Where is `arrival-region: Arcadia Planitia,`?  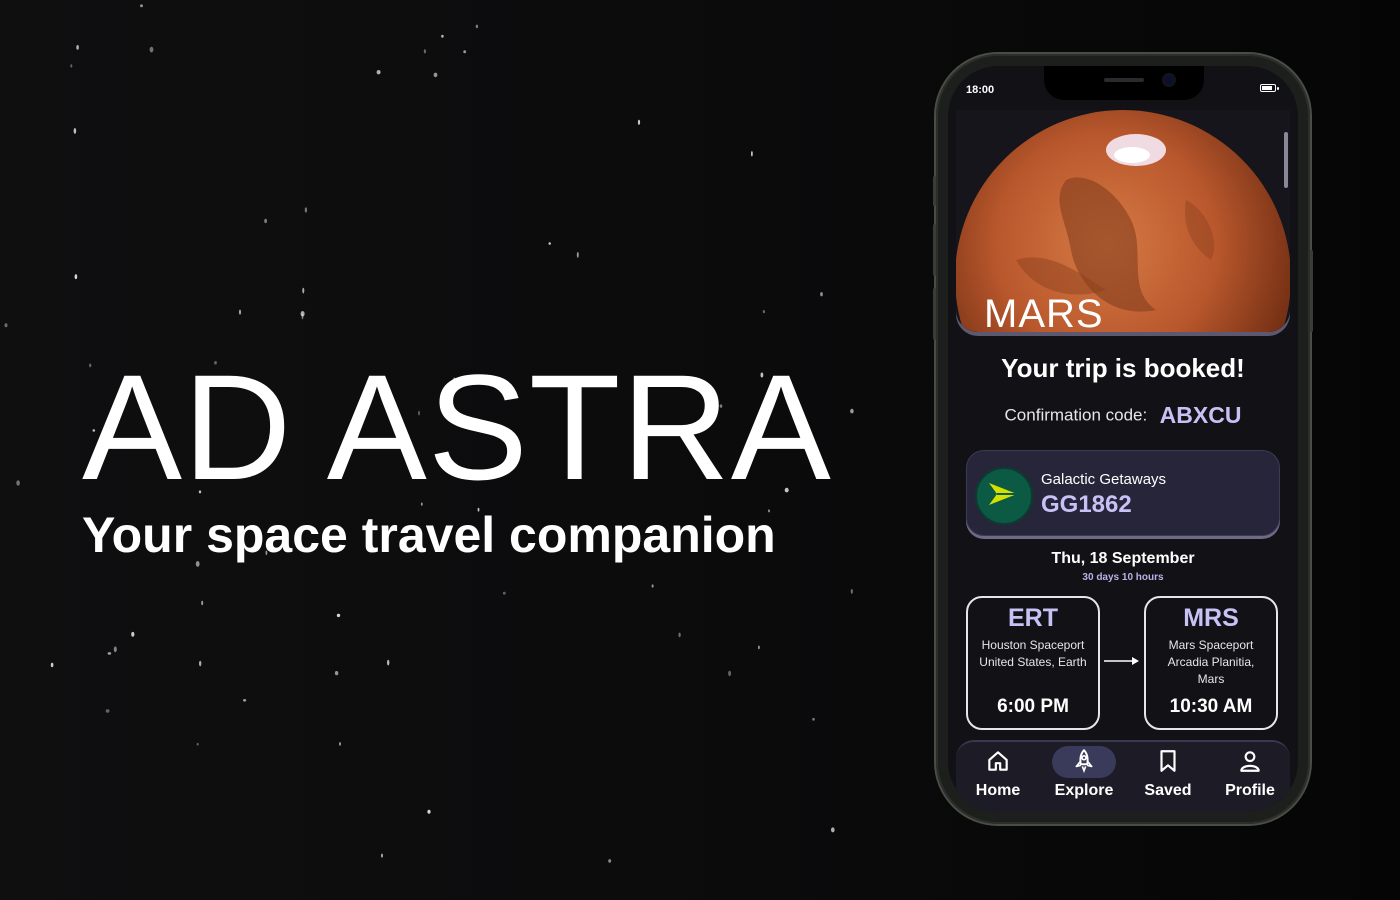
arrival-region: Arcadia Planitia, is located at coordinates (1211, 662).